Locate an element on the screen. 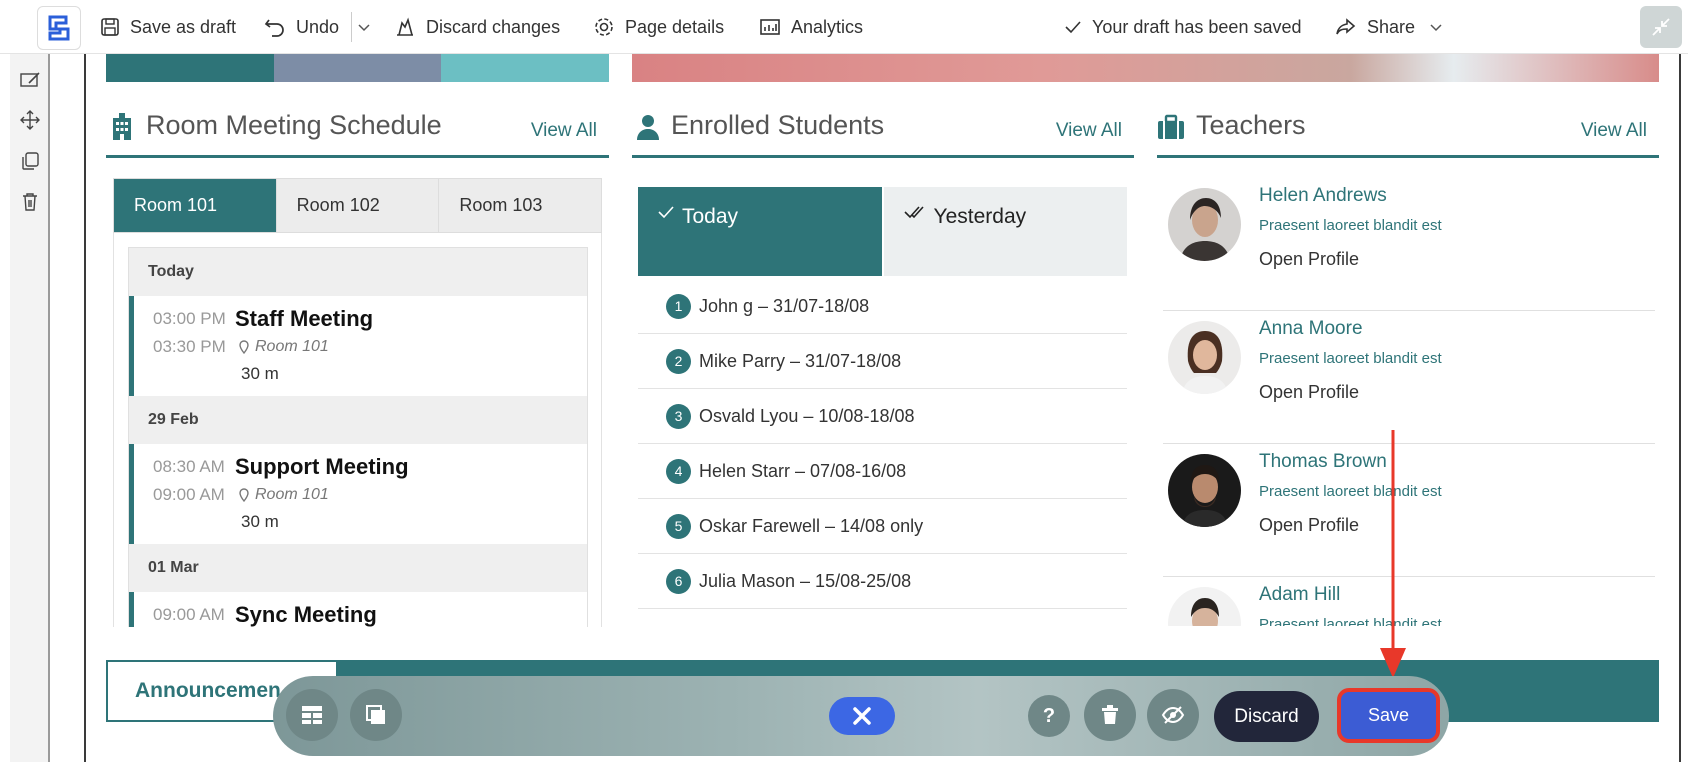 This screenshot has height=762, width=1688. share-button: Share is located at coordinates (1389, 27).